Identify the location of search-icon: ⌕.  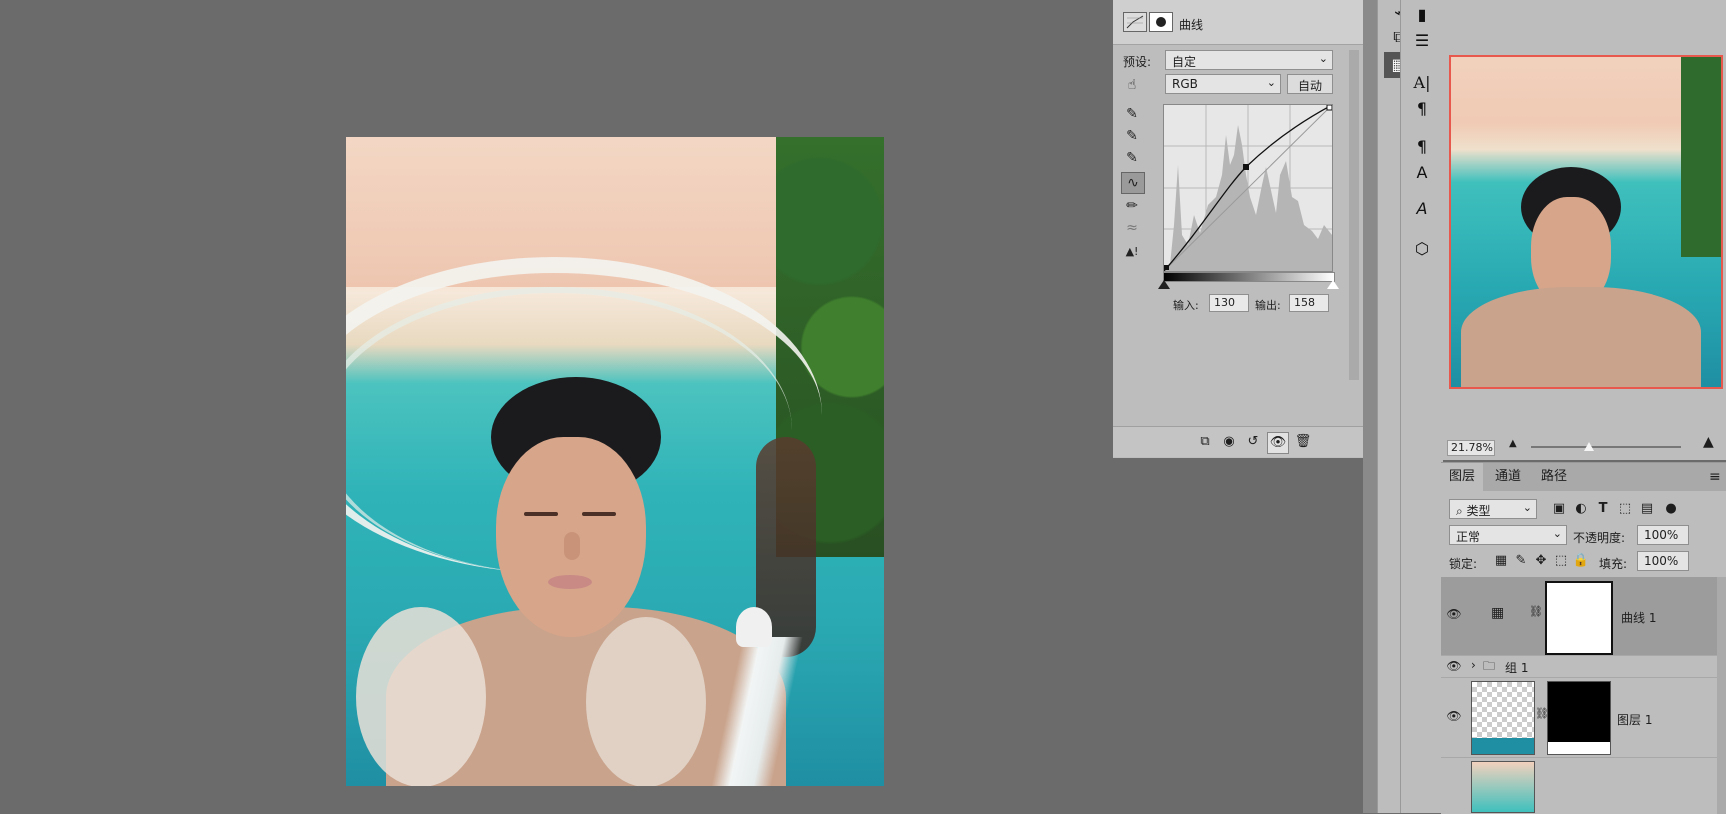
(1461, 511).